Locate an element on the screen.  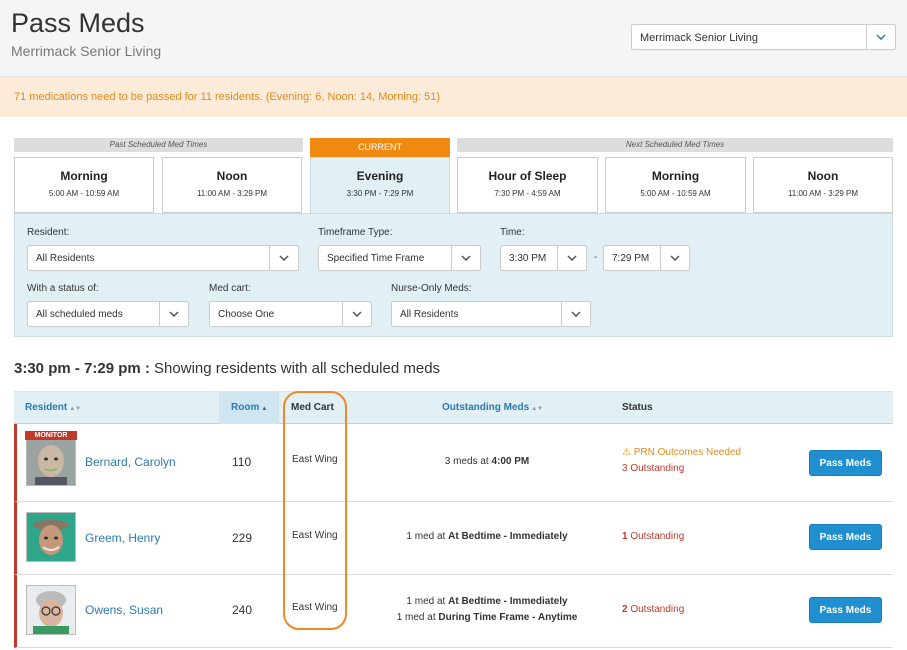
med-line: 1 med at During Time Frame - Anytime is located at coordinates (487, 618).